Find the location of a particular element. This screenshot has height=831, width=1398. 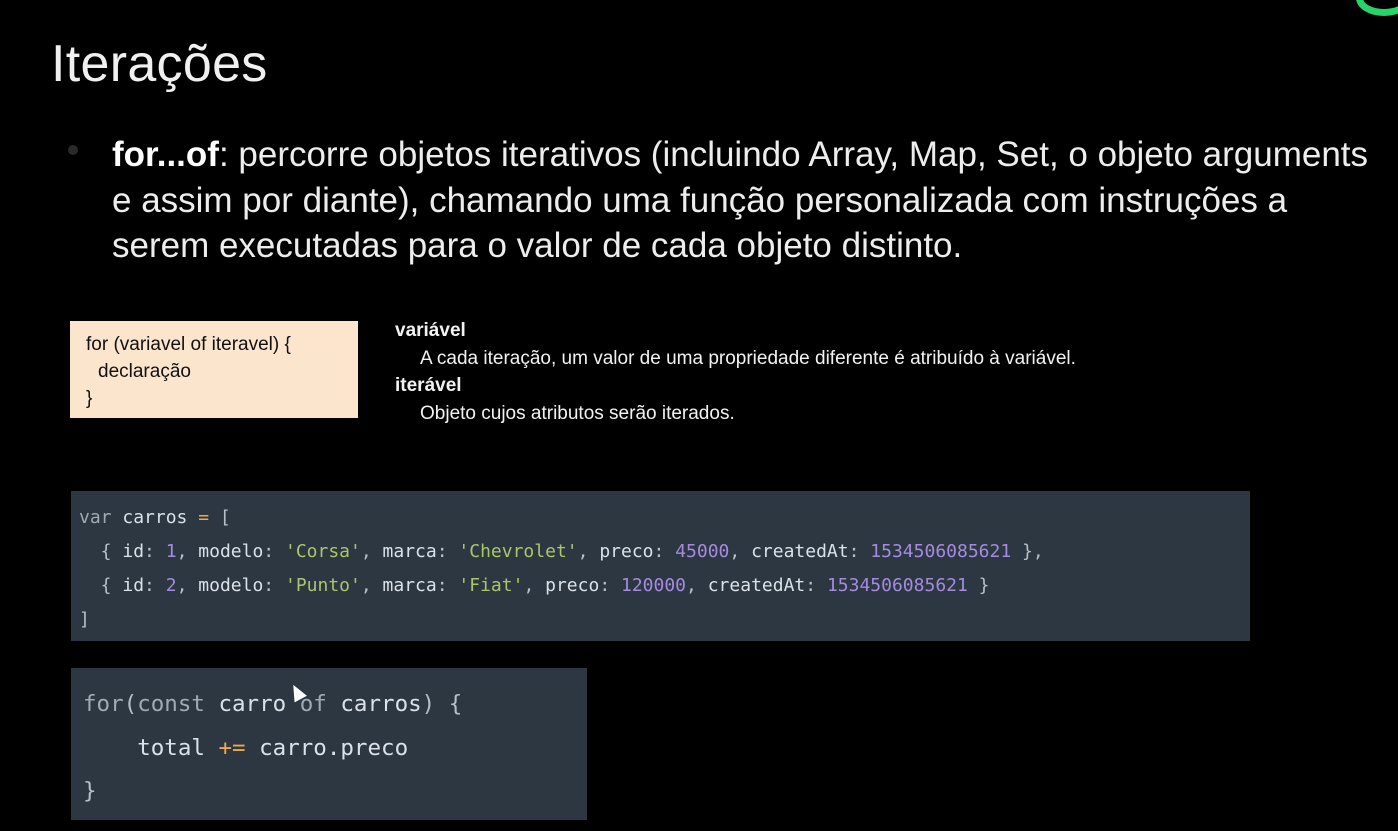

code-line: ] is located at coordinates (664, 620).